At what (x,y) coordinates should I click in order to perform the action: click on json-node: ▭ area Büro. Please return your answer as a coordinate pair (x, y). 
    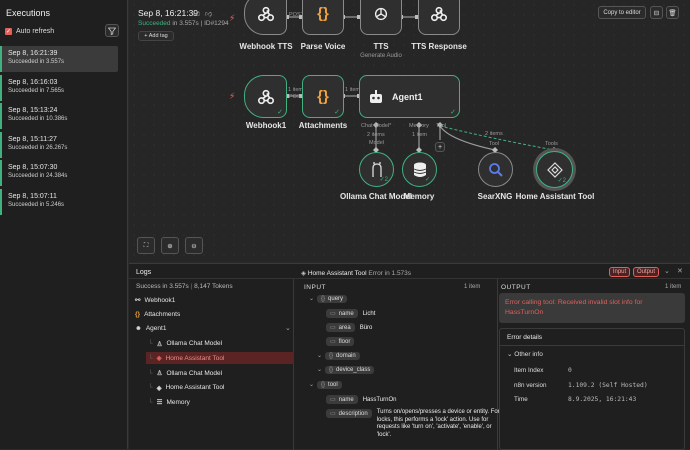
    Looking at the image, I should click on (349, 327).